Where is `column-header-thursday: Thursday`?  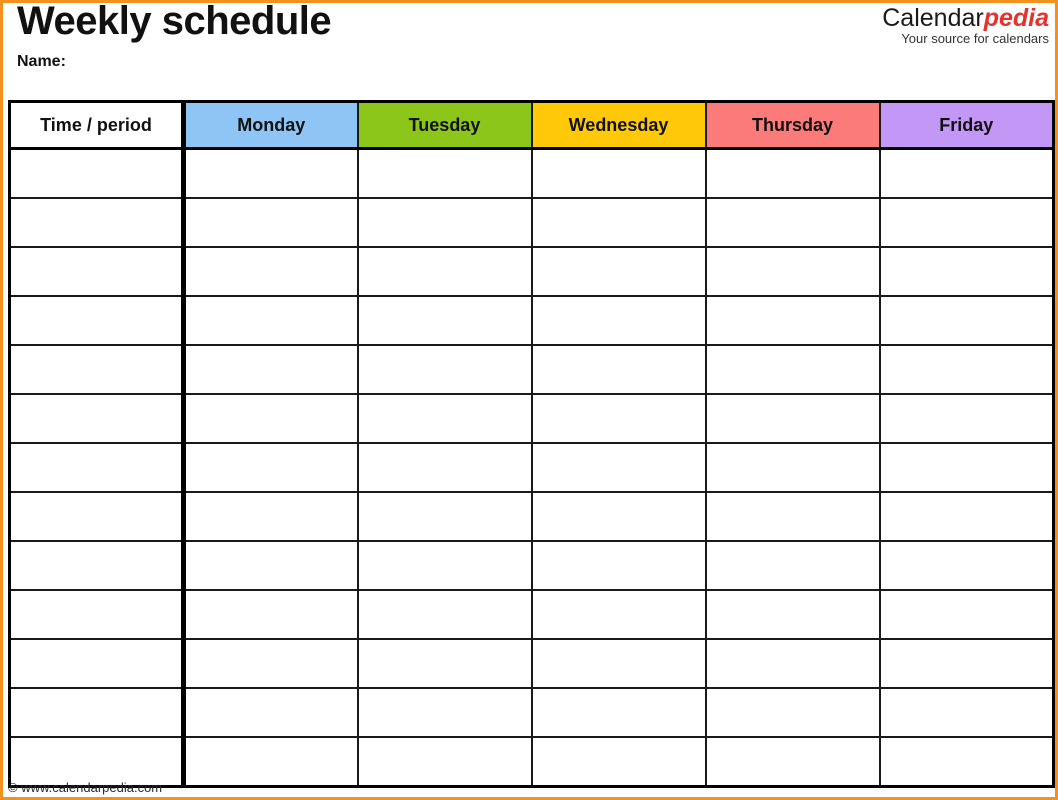 column-header-thursday: Thursday is located at coordinates (792, 125).